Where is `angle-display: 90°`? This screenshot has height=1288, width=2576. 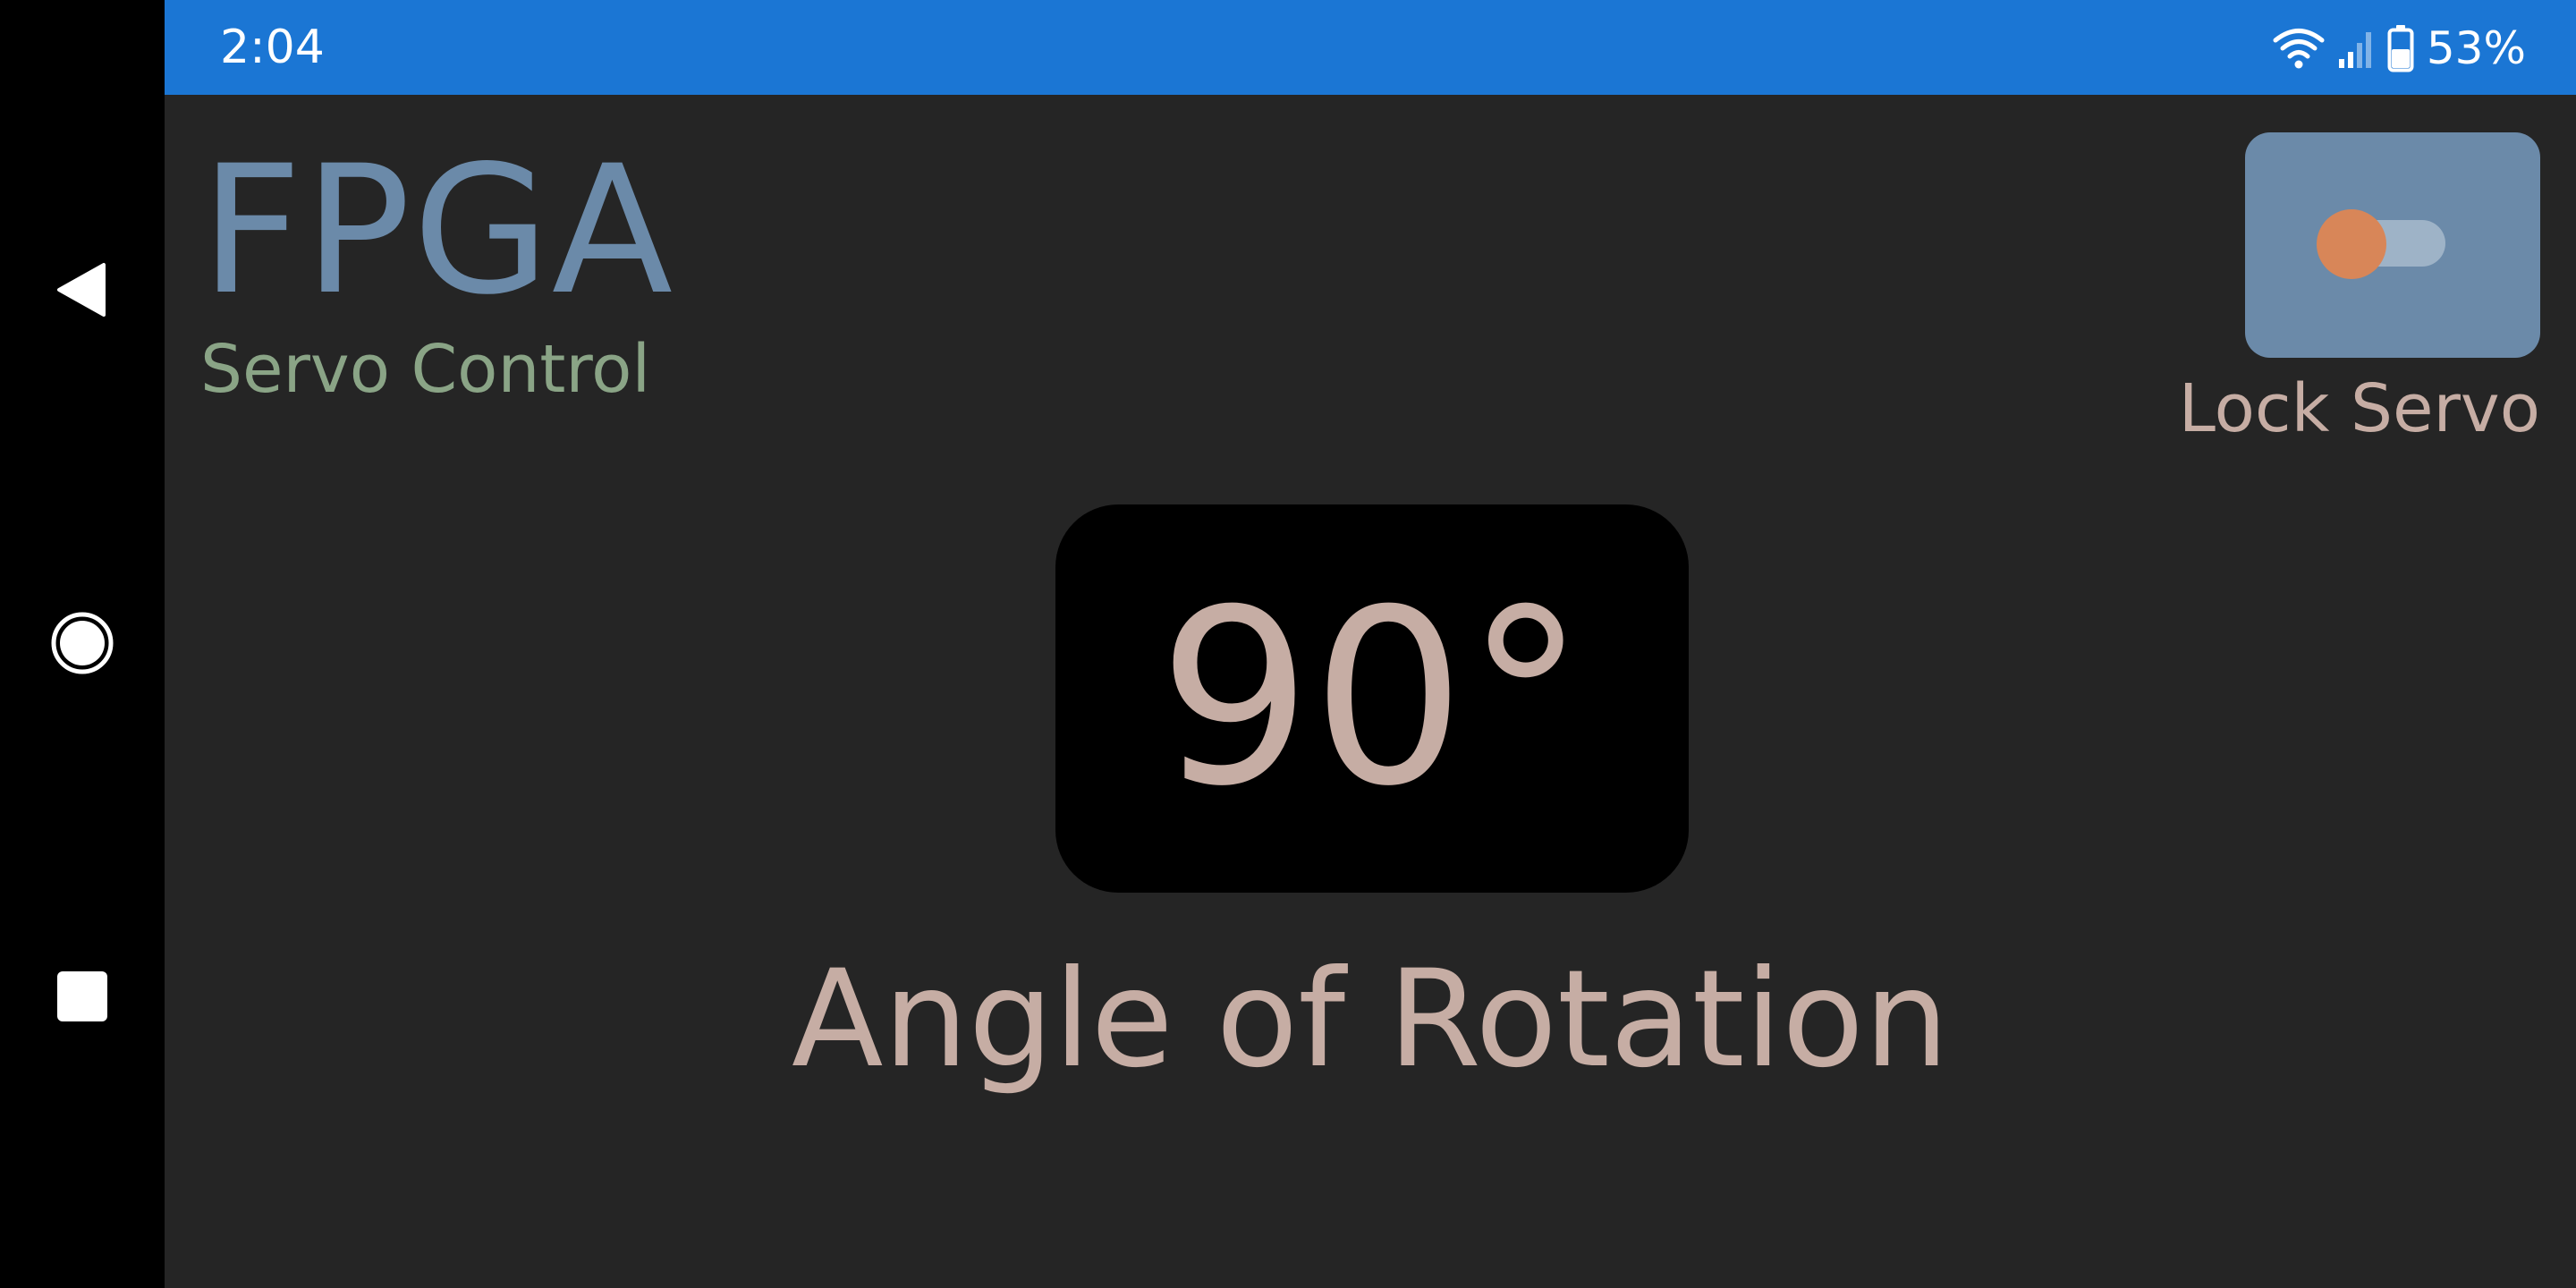 angle-display: 90° is located at coordinates (1372, 698).